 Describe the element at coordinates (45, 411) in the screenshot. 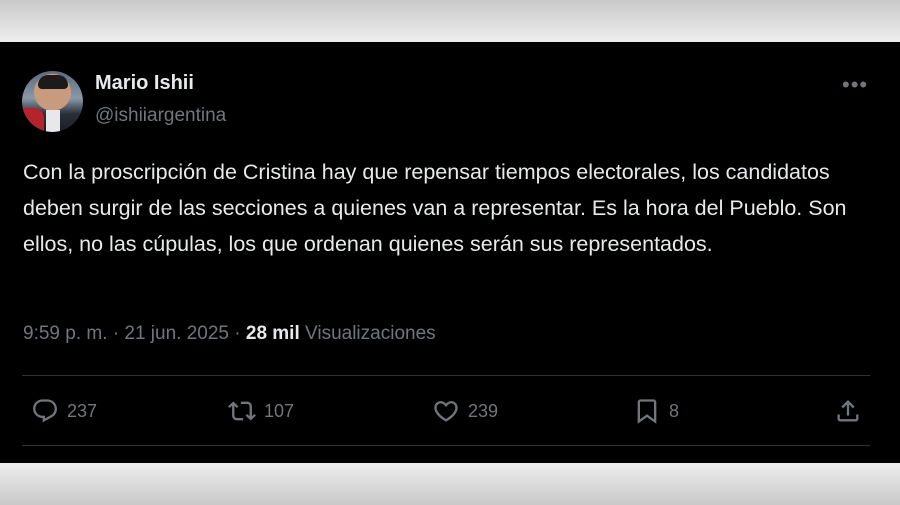

I see `reply-icon` at that location.